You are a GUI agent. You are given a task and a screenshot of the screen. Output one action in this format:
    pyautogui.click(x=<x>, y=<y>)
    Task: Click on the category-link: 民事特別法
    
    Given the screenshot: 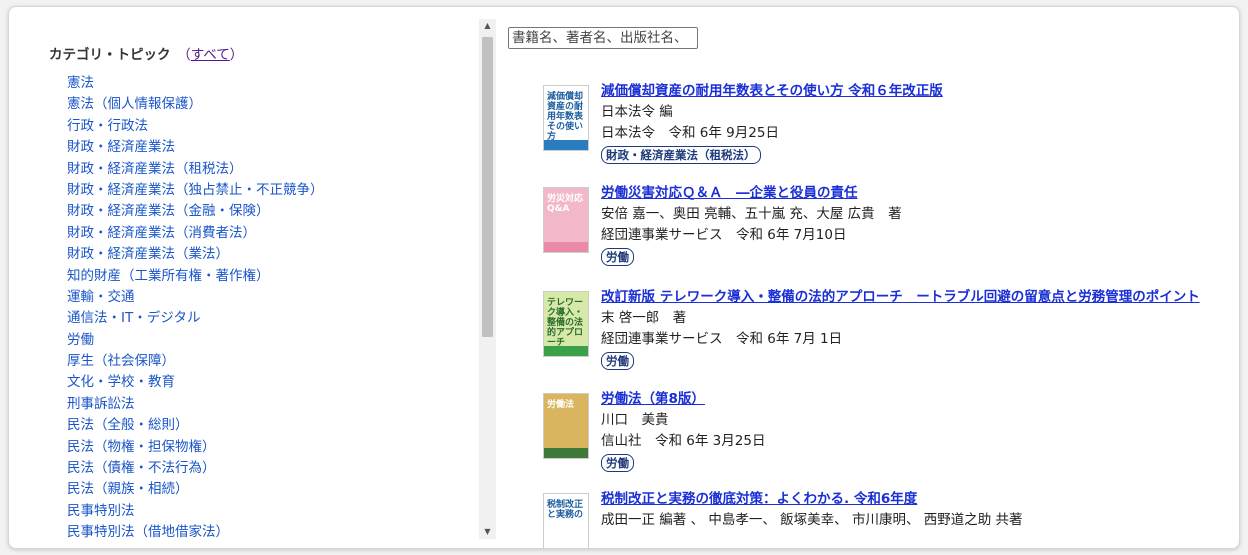 What is the action you would take?
    pyautogui.click(x=195, y=511)
    